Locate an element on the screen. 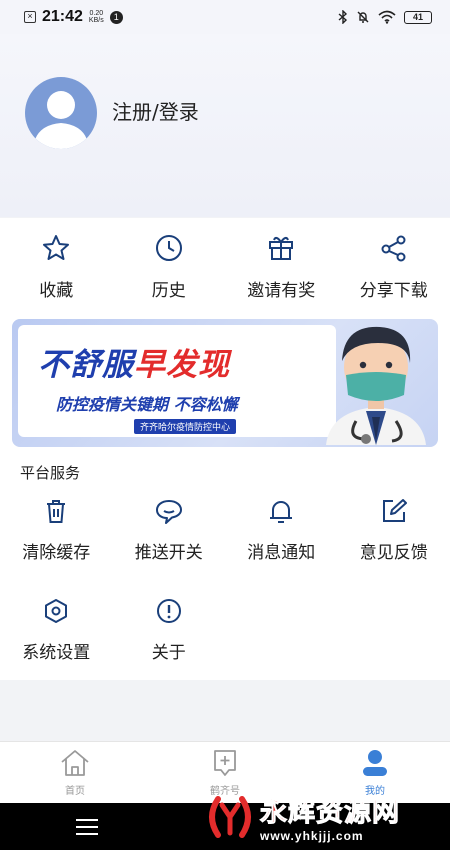  watermark: 永辉资源网 www.yhkjjj.com is located at coordinates (302, 816).